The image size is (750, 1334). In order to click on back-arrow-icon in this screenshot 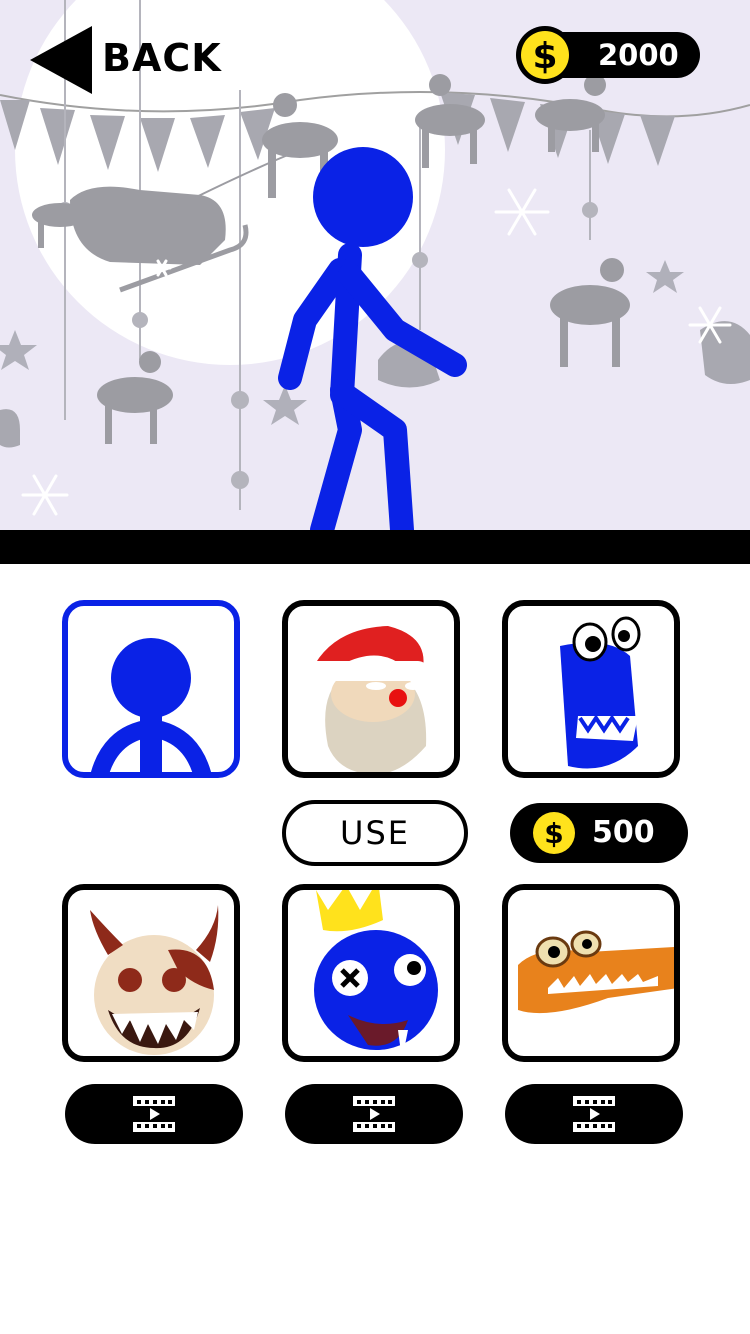, I will do `click(61, 60)`.